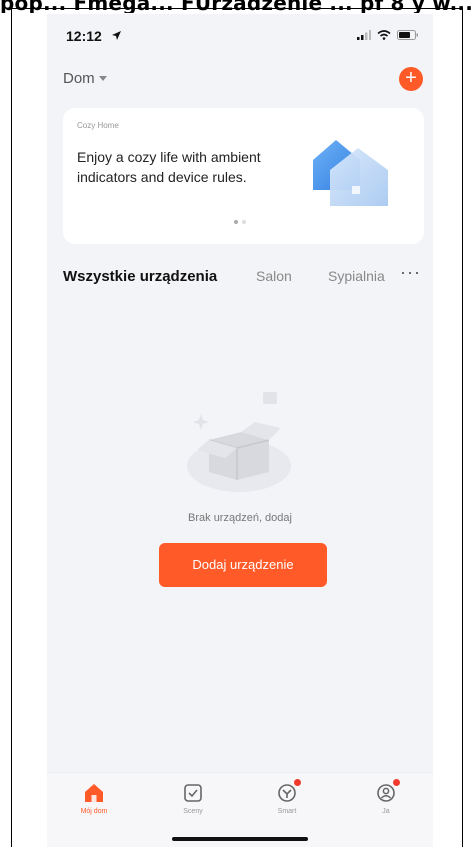  I want to click on home-indicator, so click(240, 839).